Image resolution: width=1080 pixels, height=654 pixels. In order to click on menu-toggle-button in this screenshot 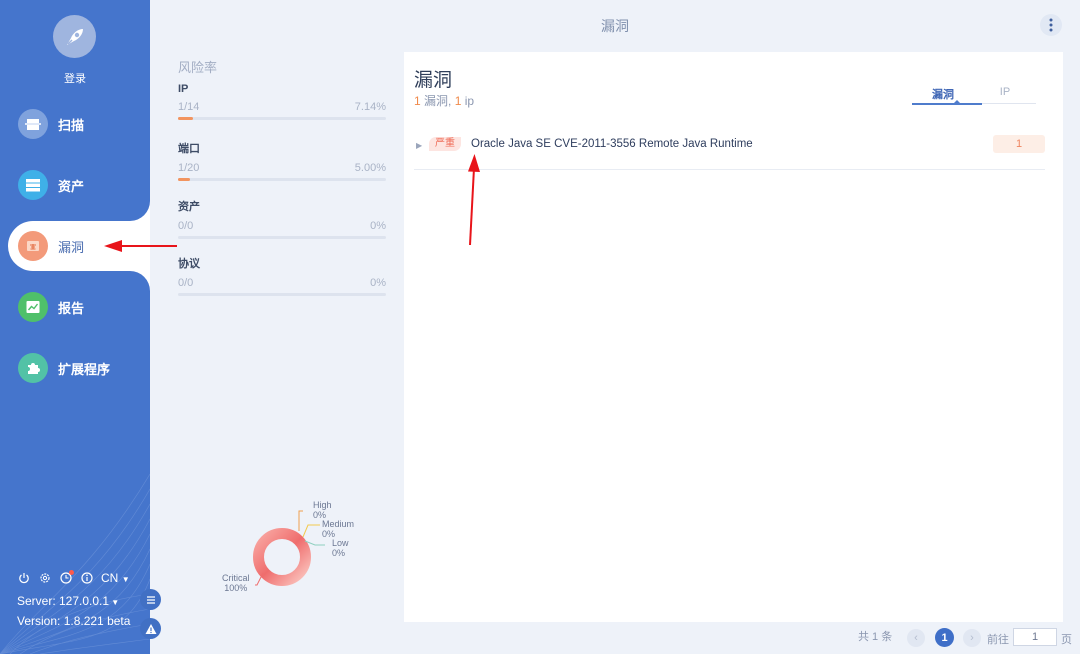, I will do `click(150, 599)`.